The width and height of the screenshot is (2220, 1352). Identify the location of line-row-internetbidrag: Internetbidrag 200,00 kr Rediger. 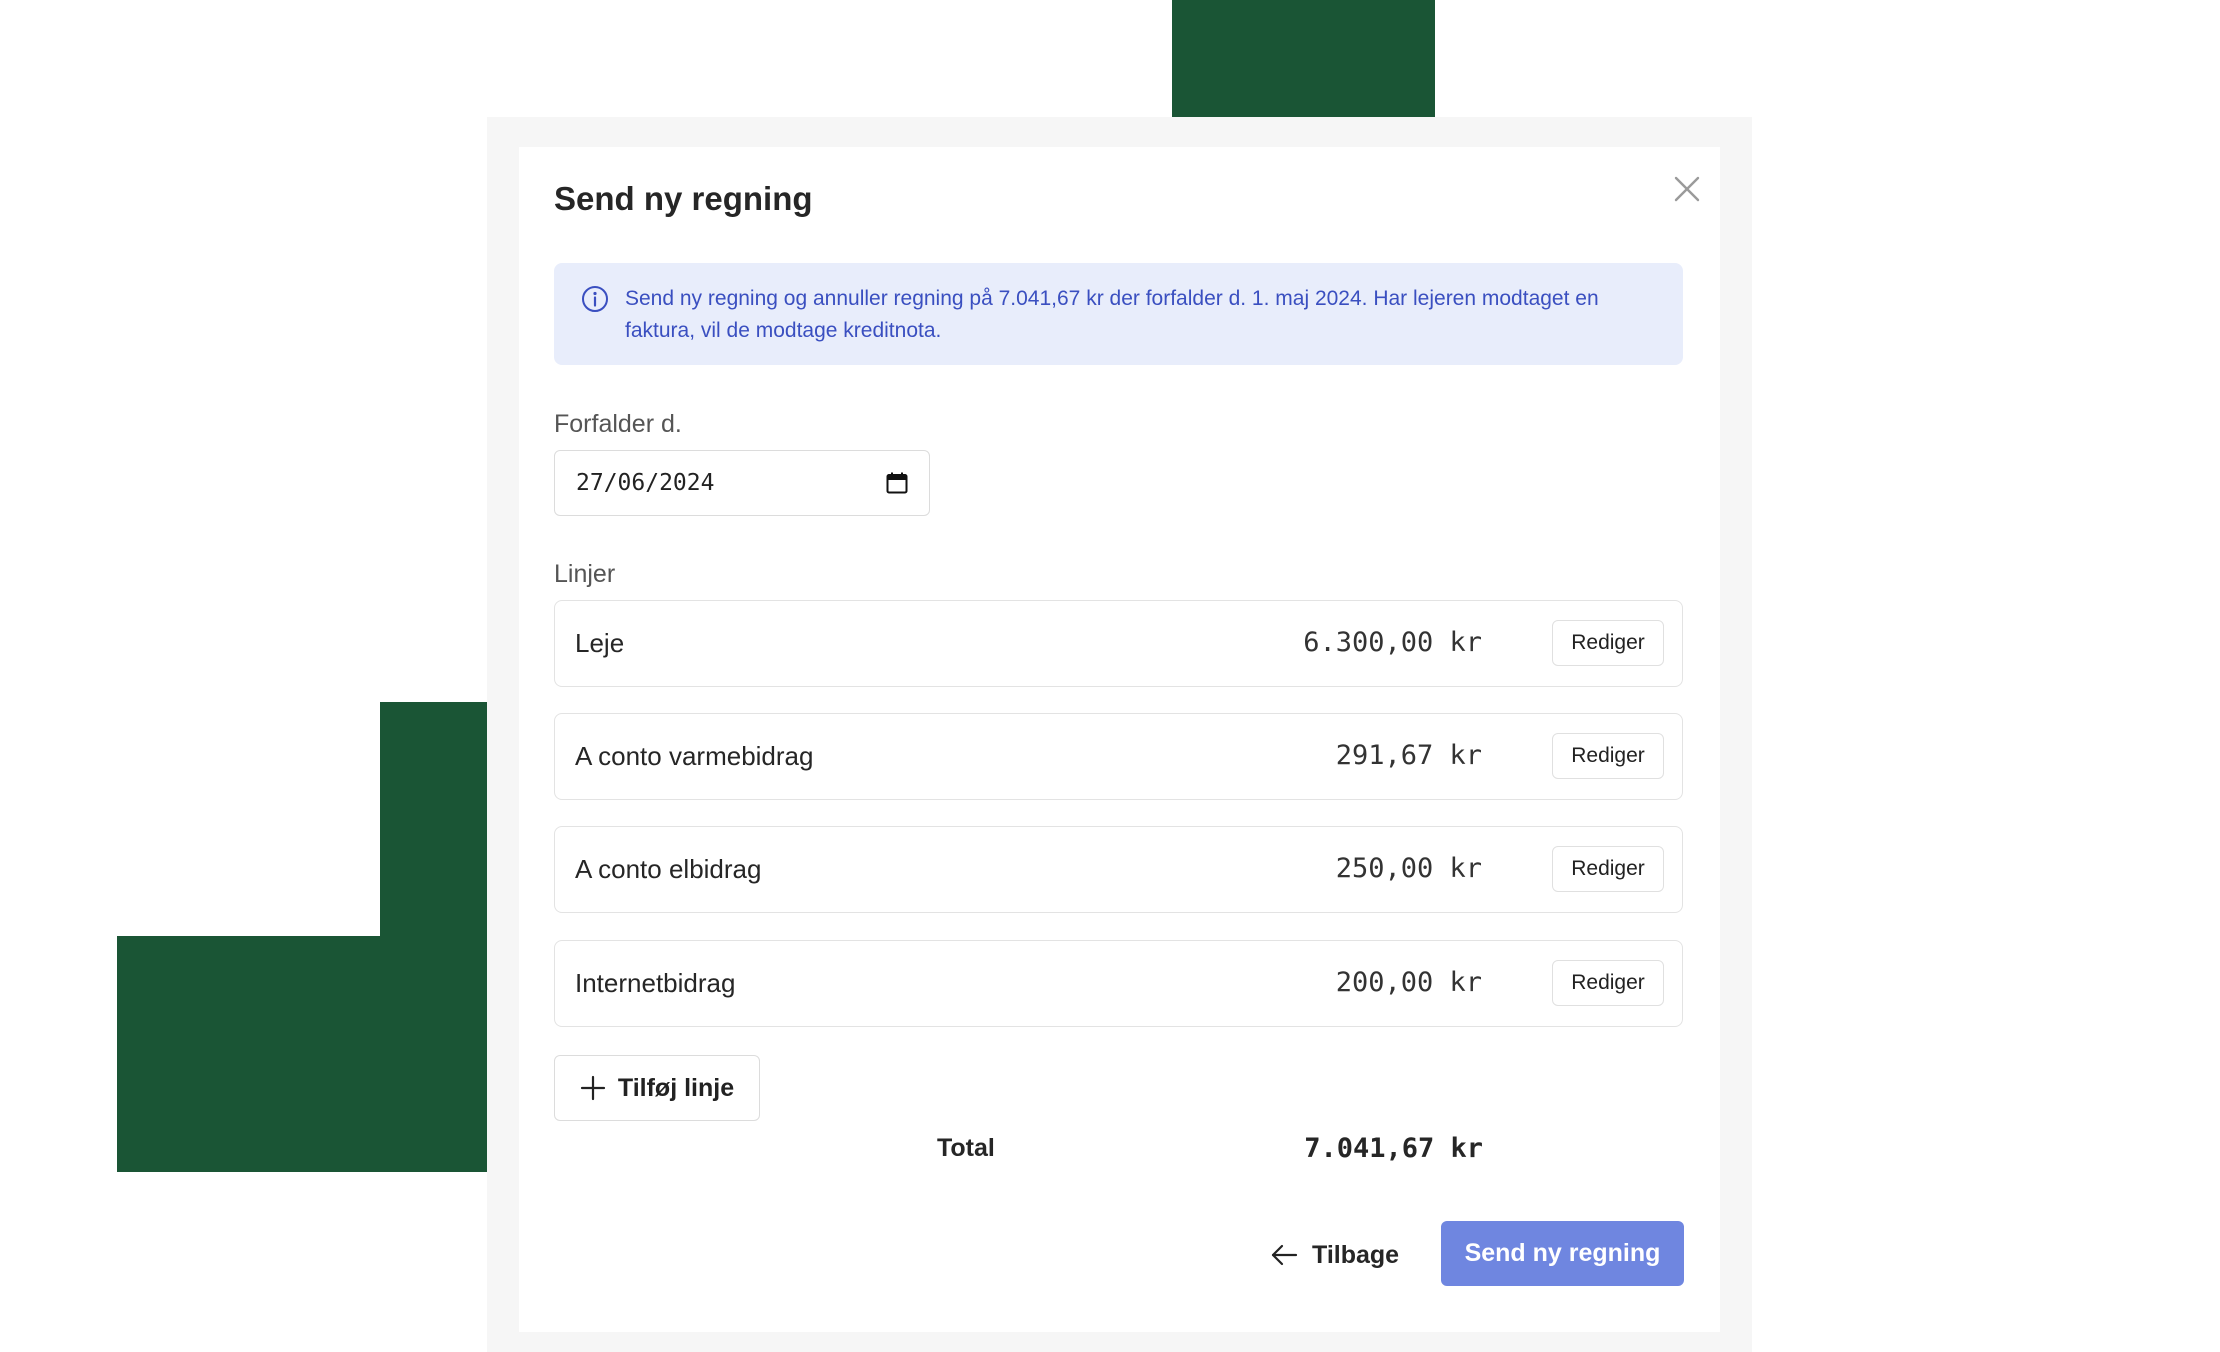
(1118, 983).